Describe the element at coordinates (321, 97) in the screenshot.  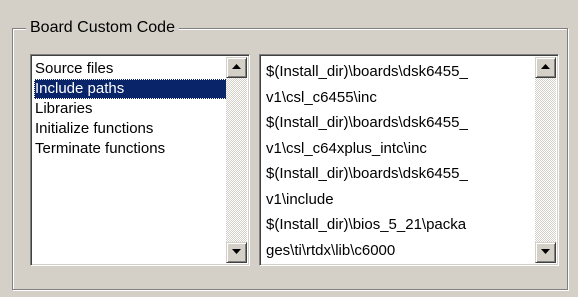
I see `path-line: v1\csl_c6455\inc` at that location.